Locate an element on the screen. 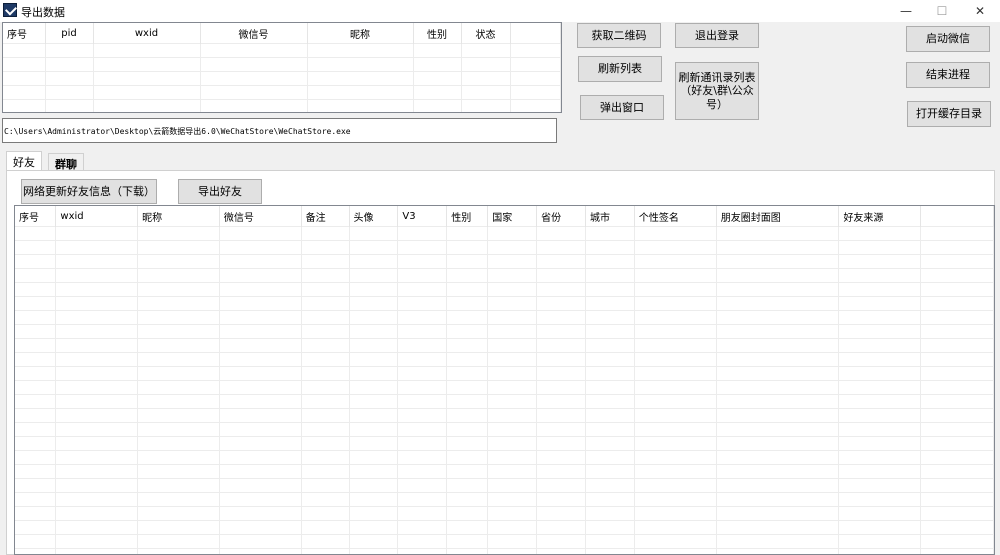  close-button: ✕ is located at coordinates (978, 11).